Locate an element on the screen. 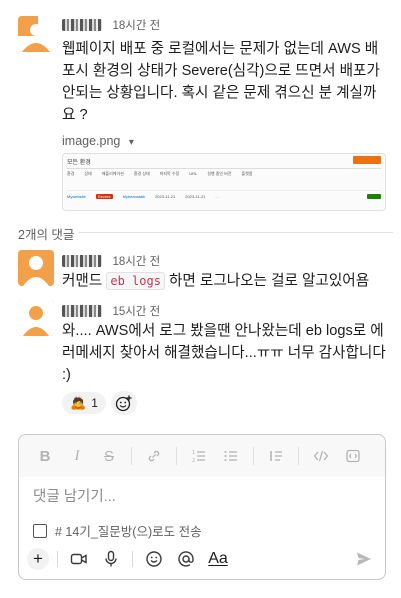  preview-title: 모든 환경 is located at coordinates (79, 163).